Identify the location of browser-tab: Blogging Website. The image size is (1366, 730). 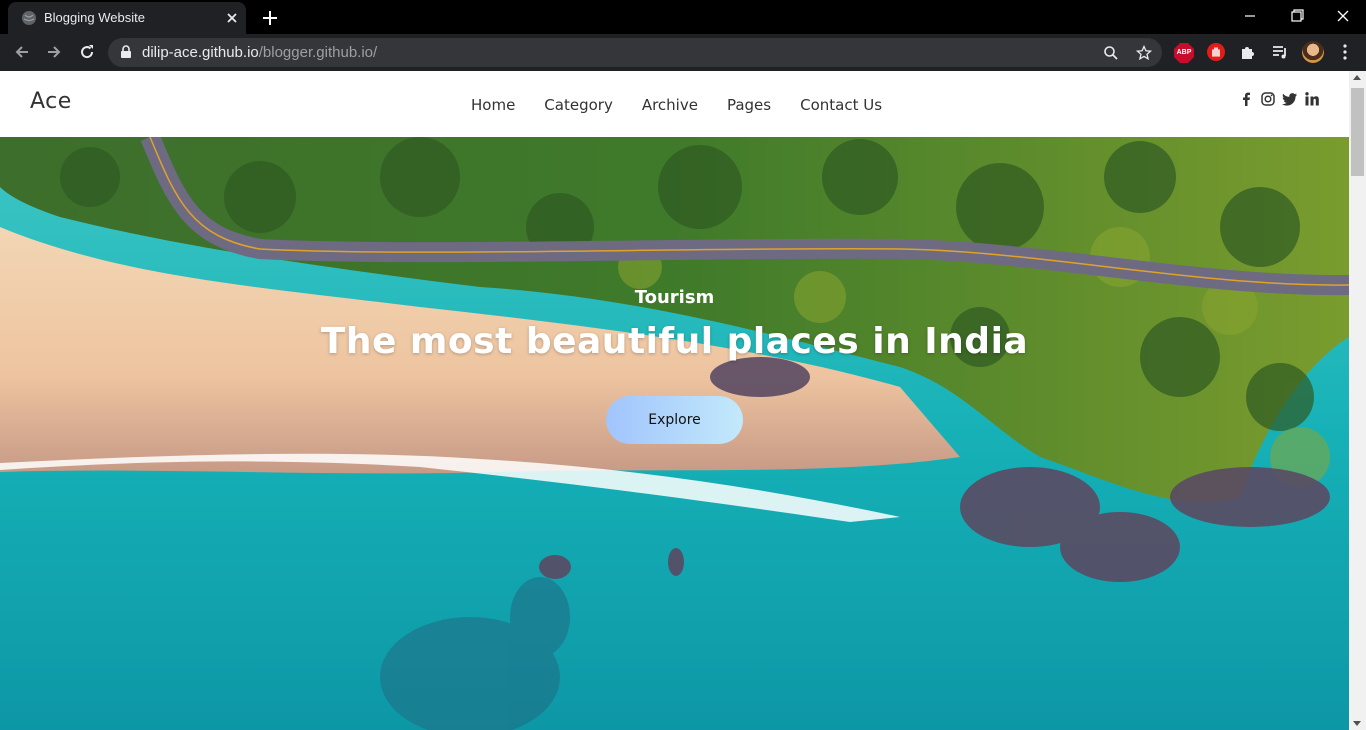
(127, 18).